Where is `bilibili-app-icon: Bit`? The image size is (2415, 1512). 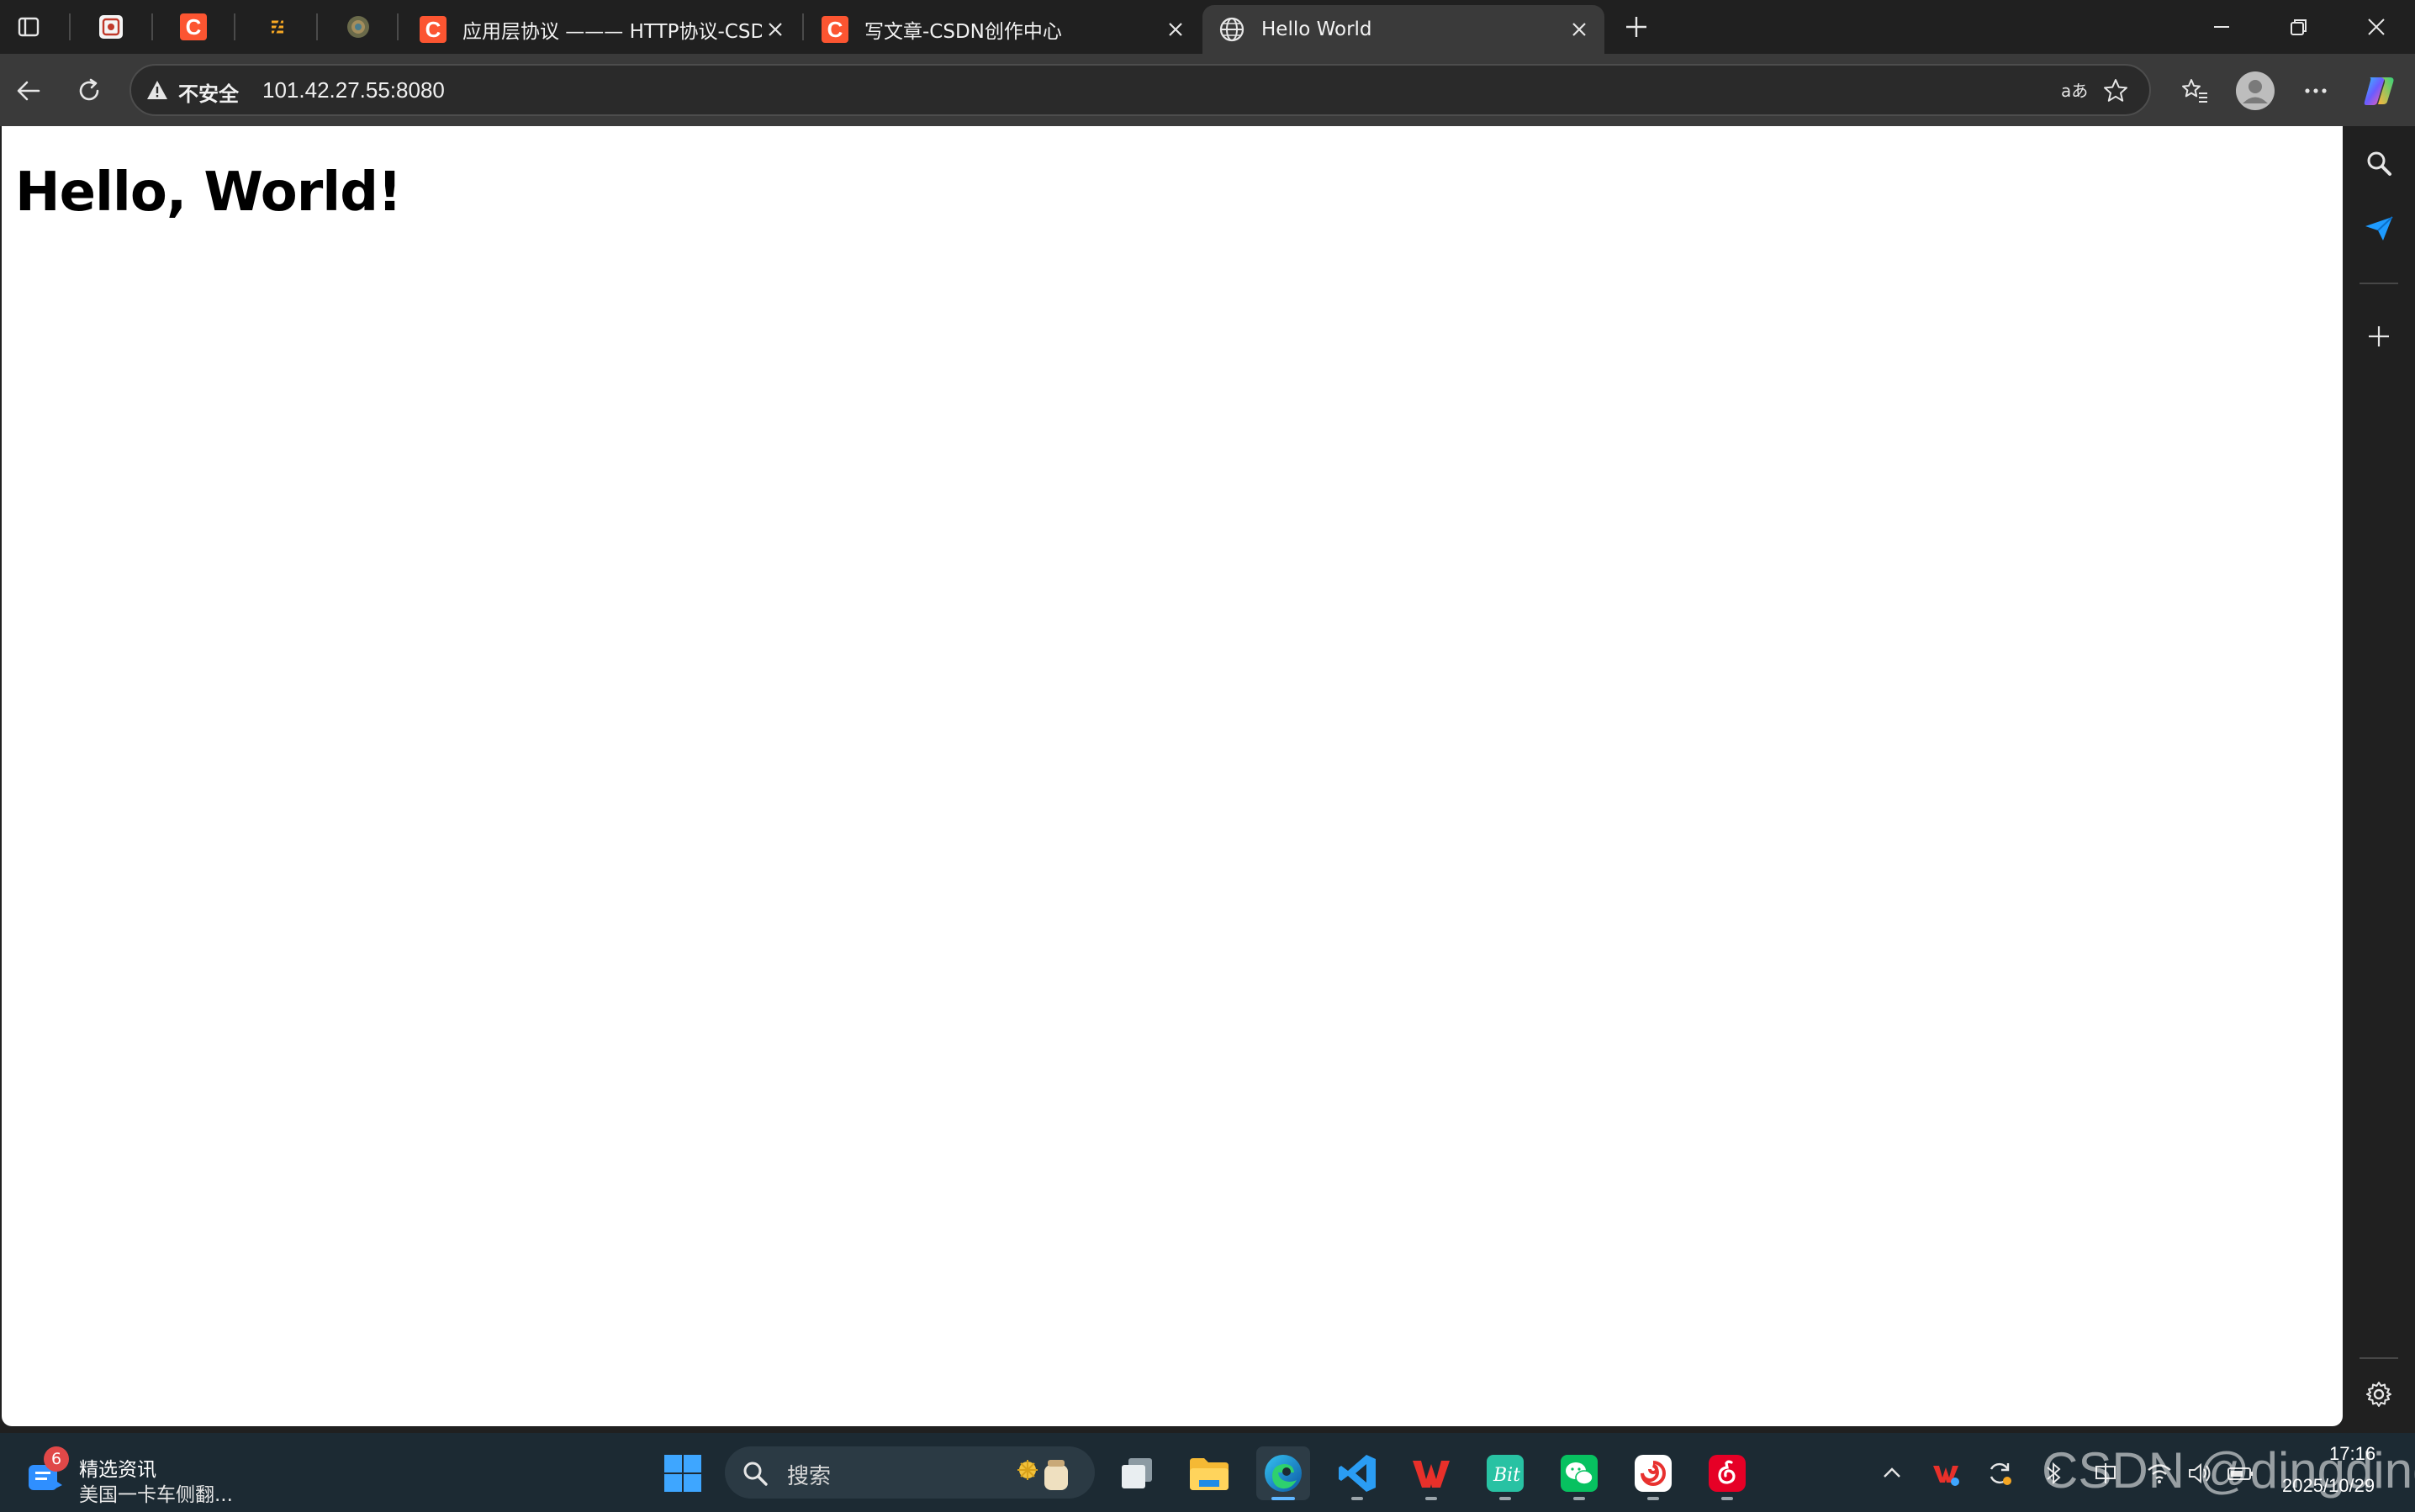 bilibili-app-icon: Bit is located at coordinates (1505, 1473).